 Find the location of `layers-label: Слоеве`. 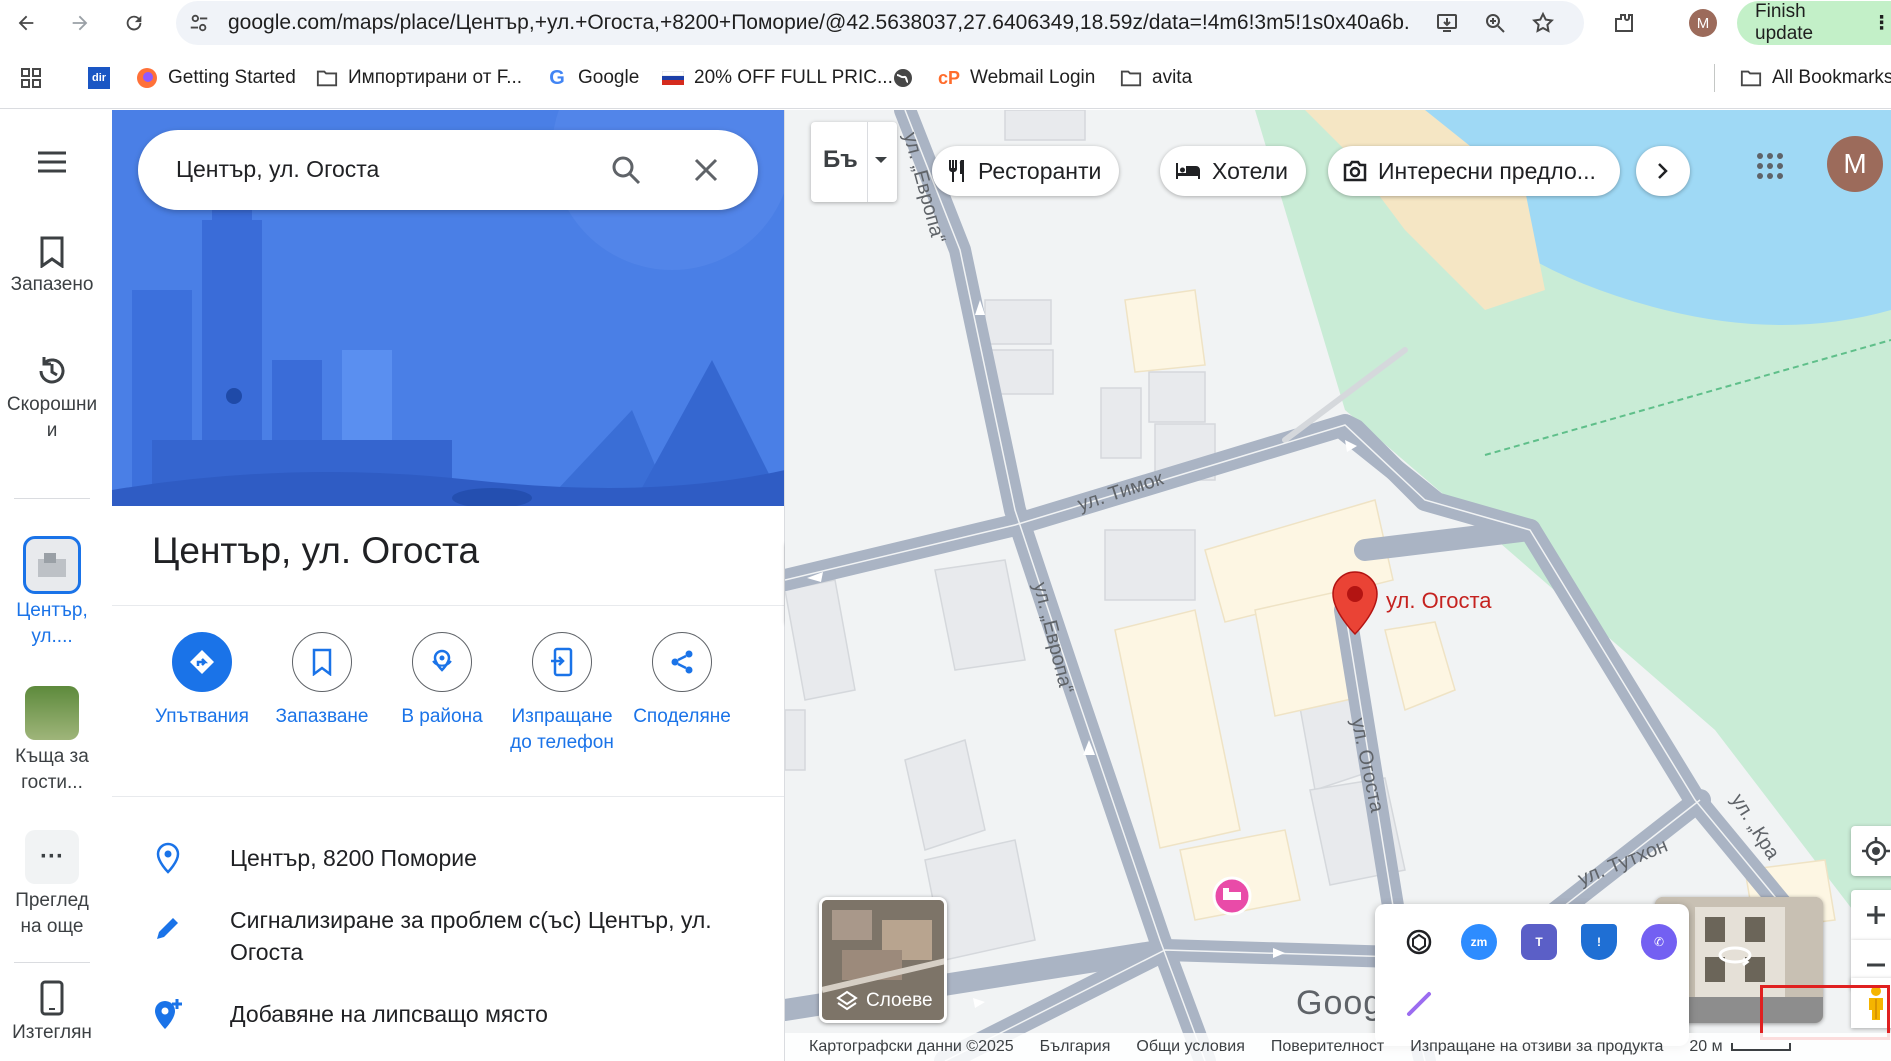

layers-label: Слоеве is located at coordinates (884, 1001).